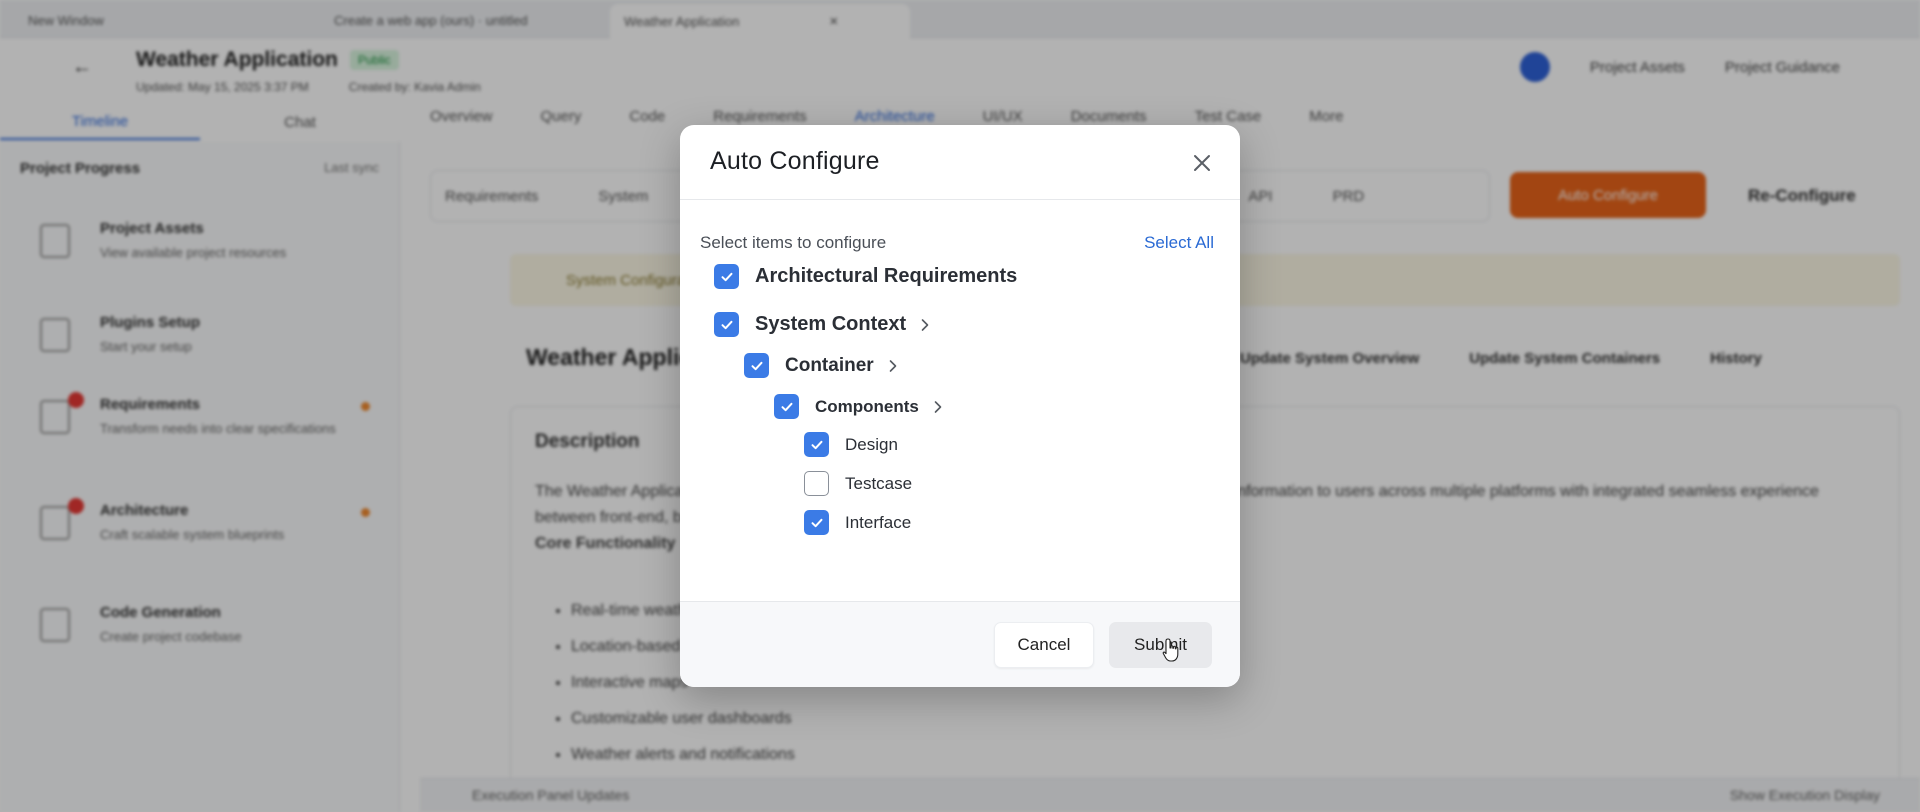 Image resolution: width=1920 pixels, height=812 pixels. I want to click on tree-item-label: Interface, so click(878, 522).